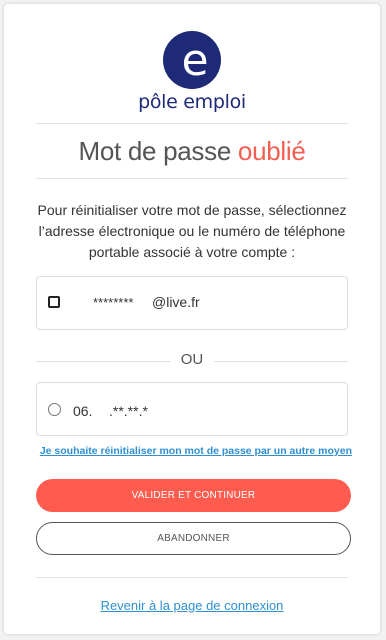  Describe the element at coordinates (192, 178) in the screenshot. I see `title-divider` at that location.